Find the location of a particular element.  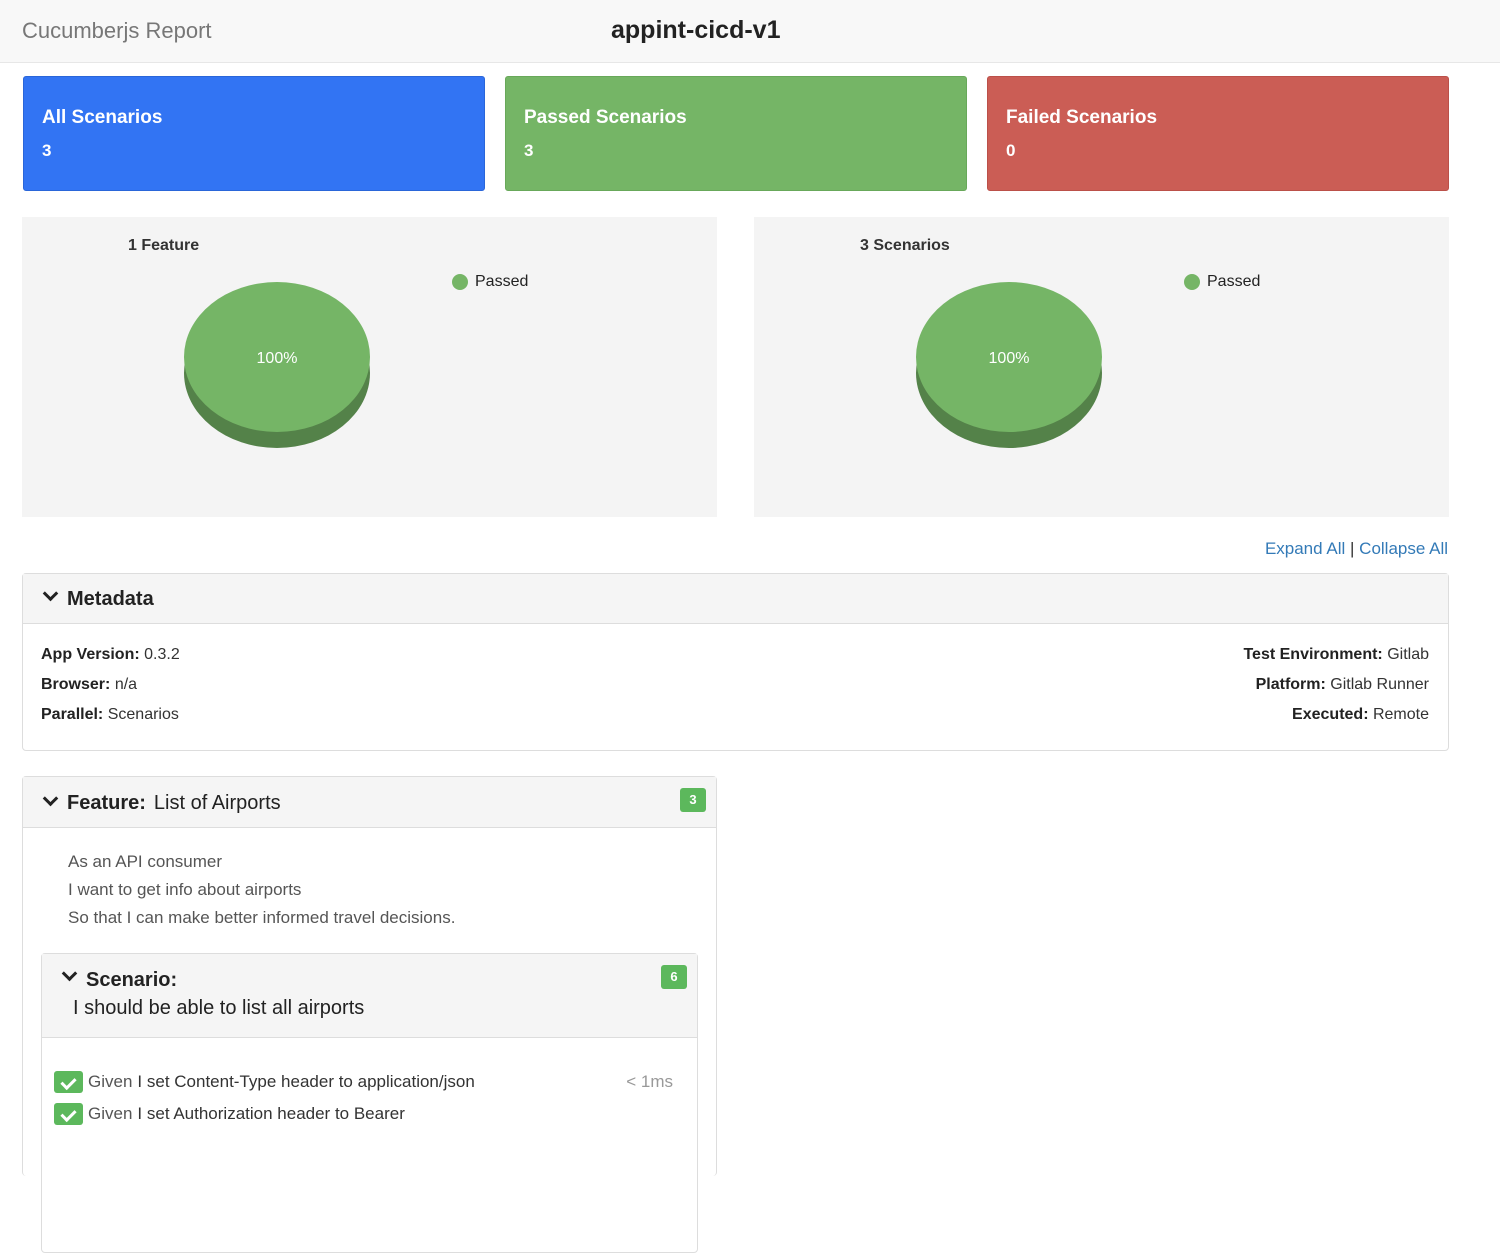

navbar: Cucumberjs Report appint-cicd-v1 is located at coordinates (750, 31).